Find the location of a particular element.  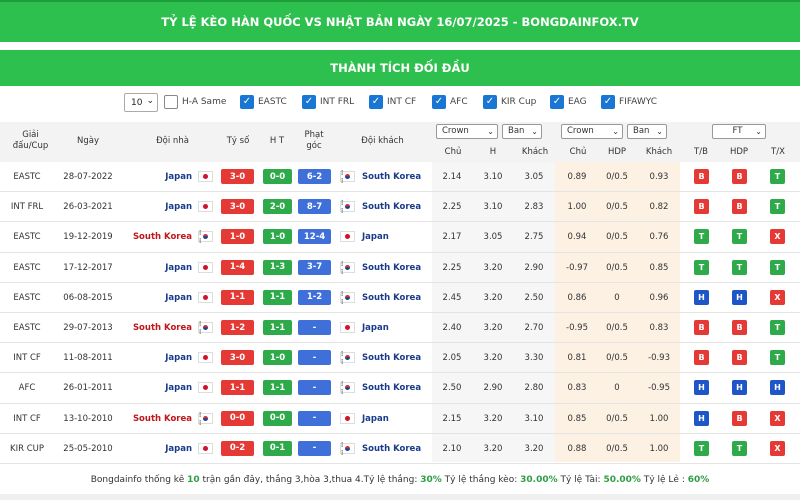

filter-label: EAG is located at coordinates (577, 102).